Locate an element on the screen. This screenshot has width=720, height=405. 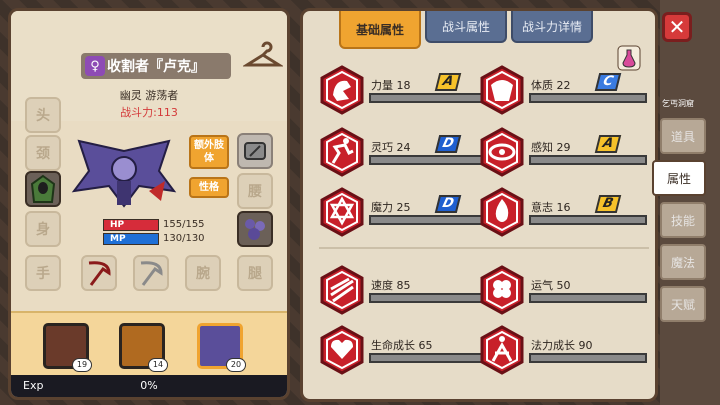
speed-wings-icon is located at coordinates (342, 290).